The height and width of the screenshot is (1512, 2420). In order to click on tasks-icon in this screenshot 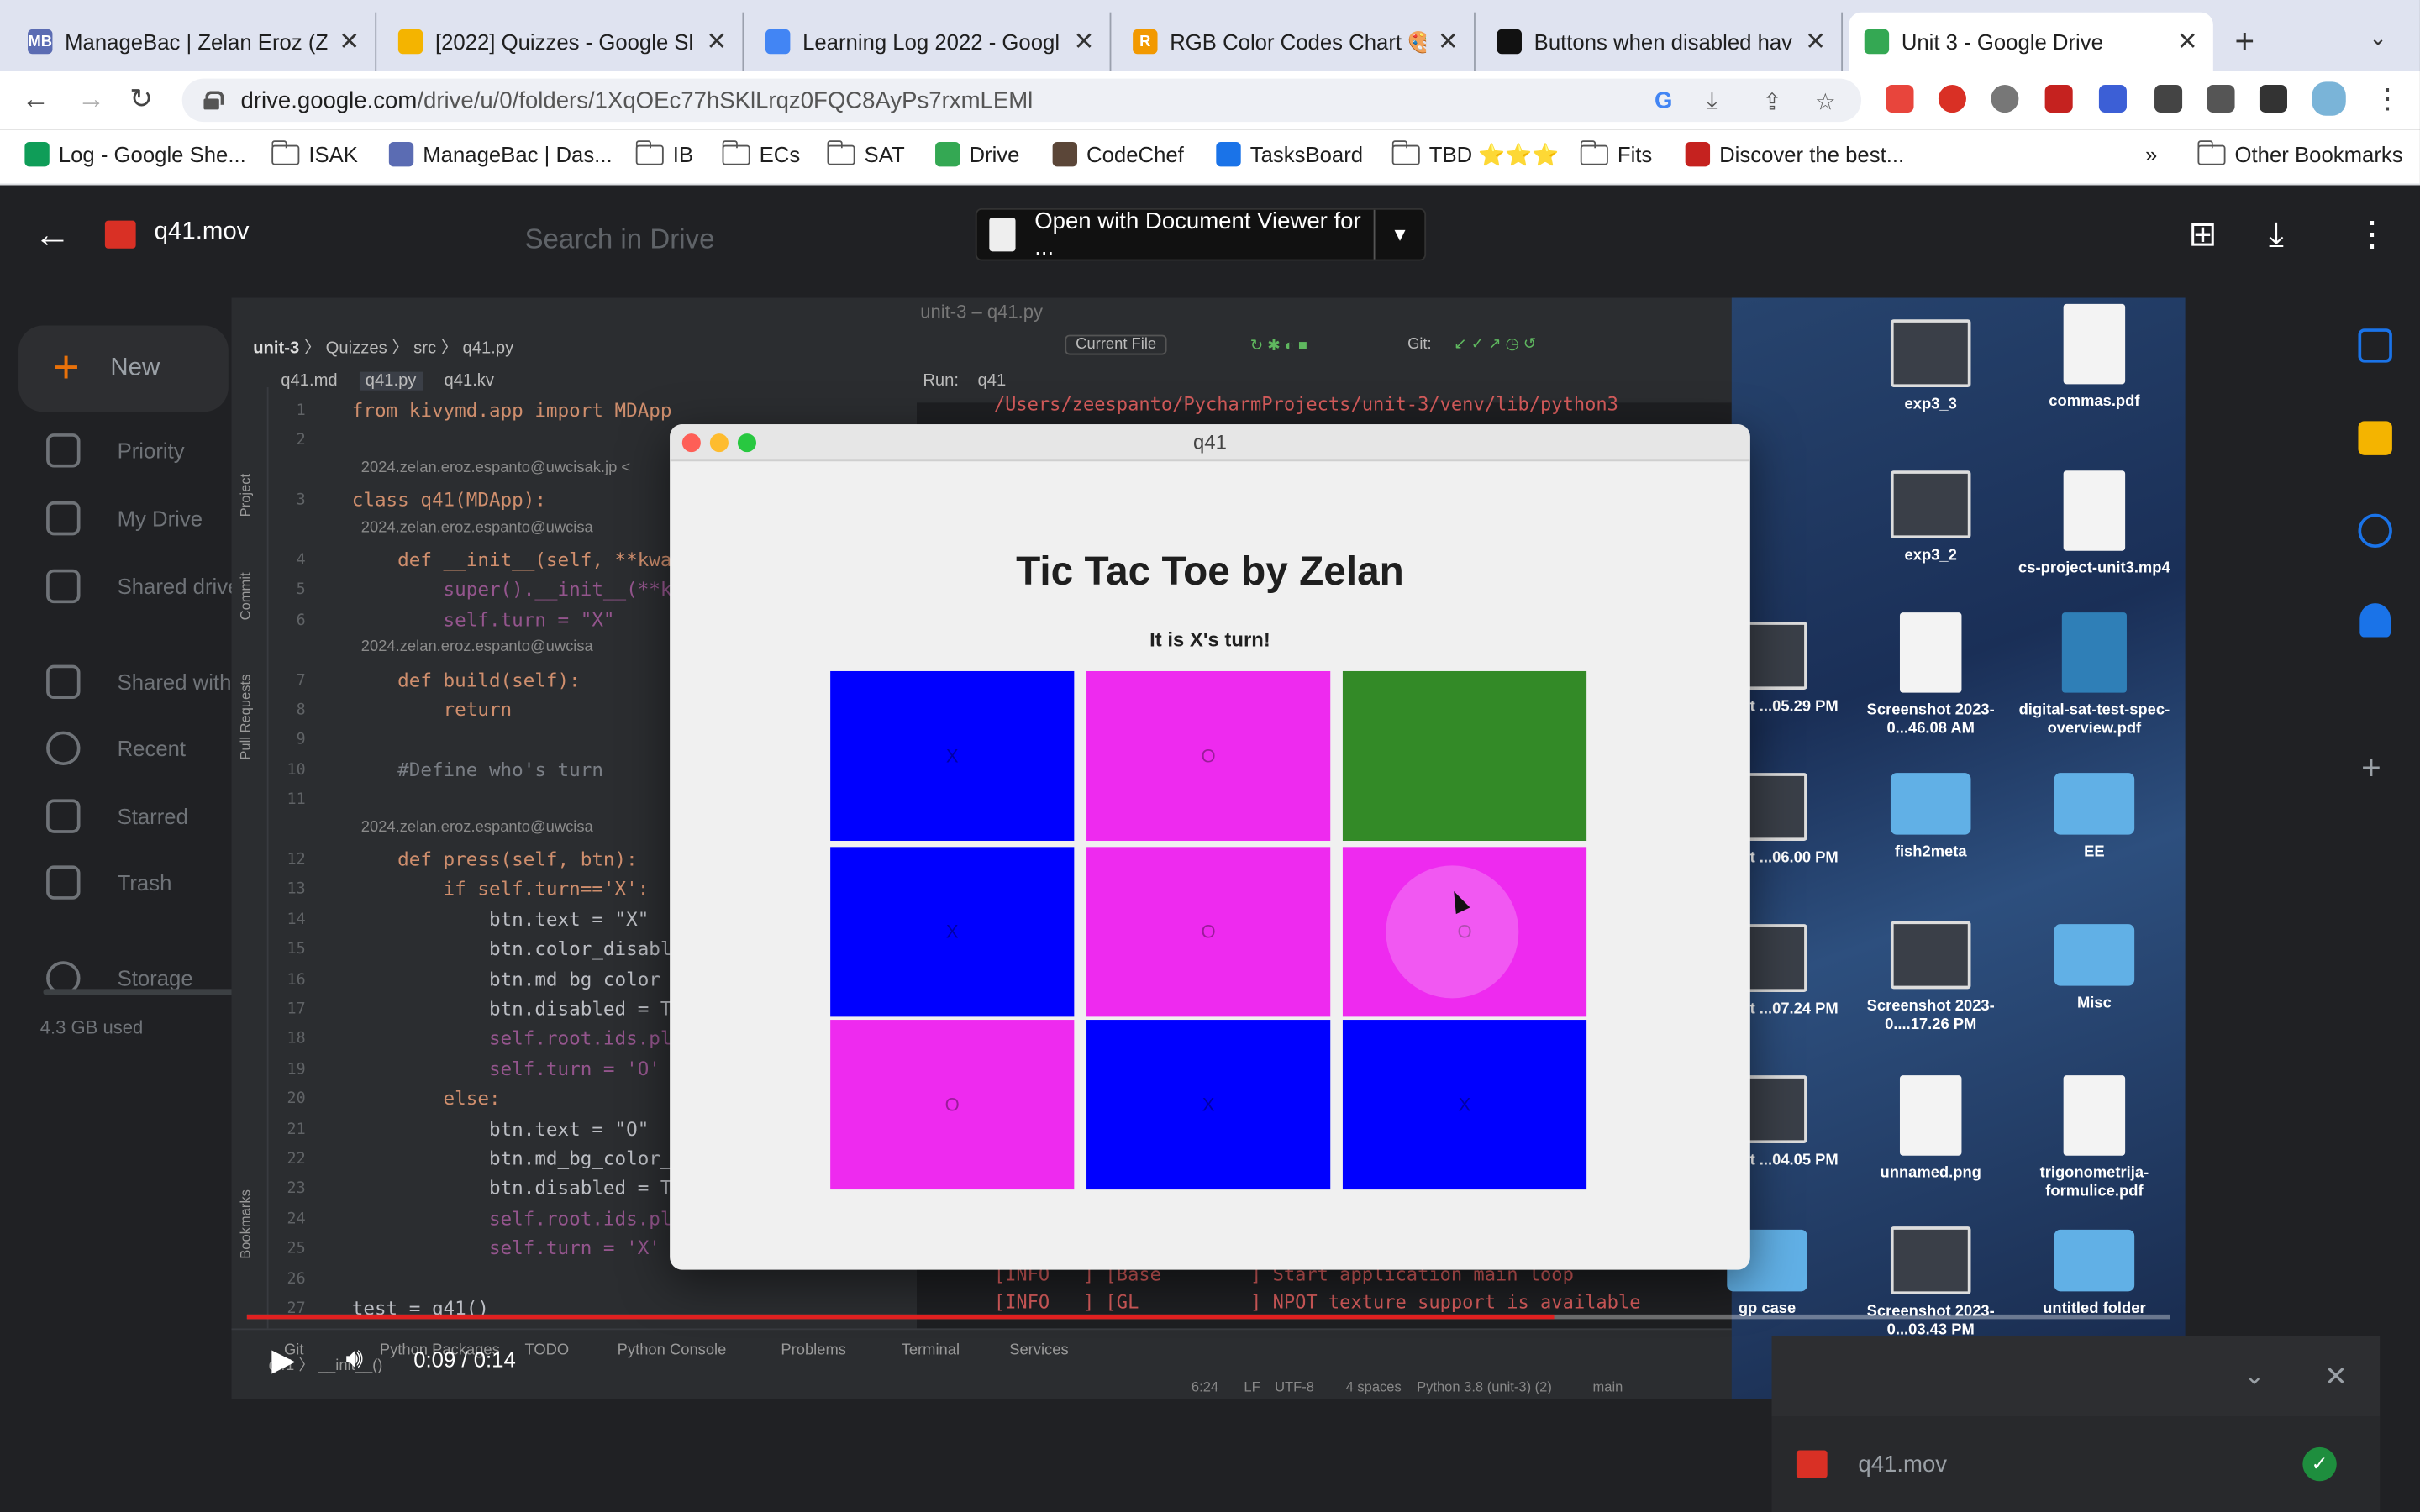, I will do `click(2375, 531)`.